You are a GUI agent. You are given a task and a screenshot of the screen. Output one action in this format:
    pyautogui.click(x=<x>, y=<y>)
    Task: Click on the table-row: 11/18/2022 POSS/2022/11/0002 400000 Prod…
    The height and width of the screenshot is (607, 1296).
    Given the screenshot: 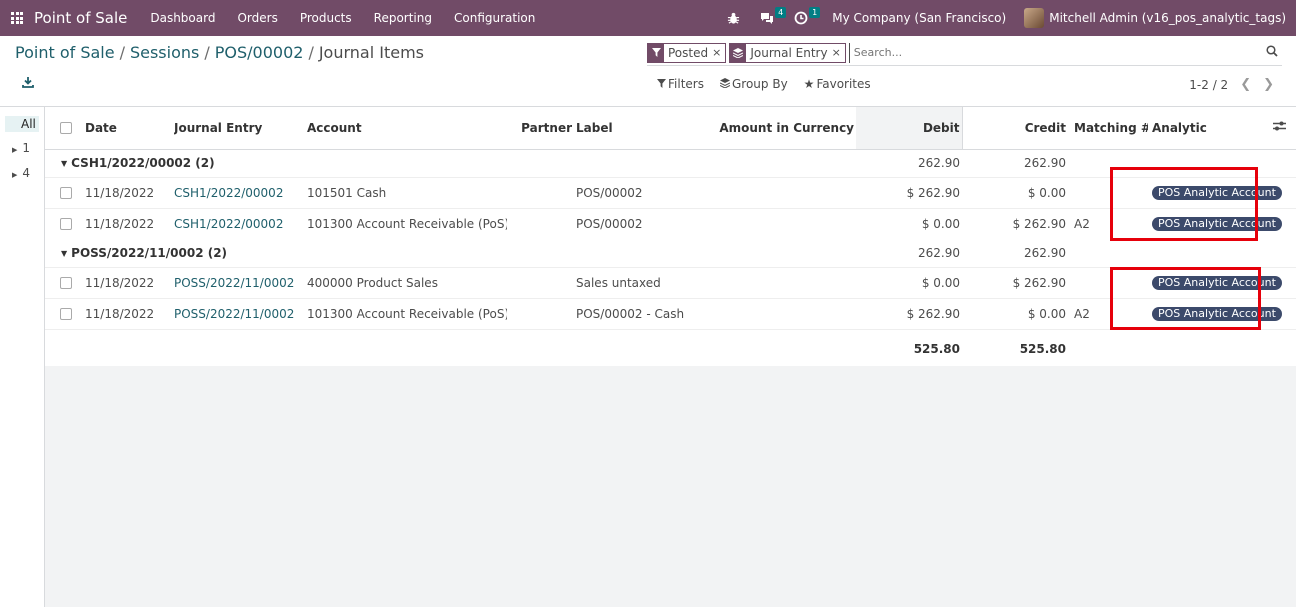 What is the action you would take?
    pyautogui.click(x=670, y=282)
    